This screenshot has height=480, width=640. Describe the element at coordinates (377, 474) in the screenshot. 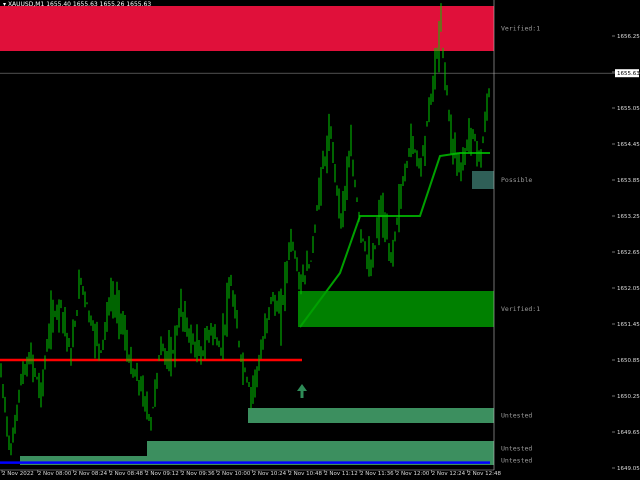

I see `time-tick-label: 2 Nov 11:36` at that location.